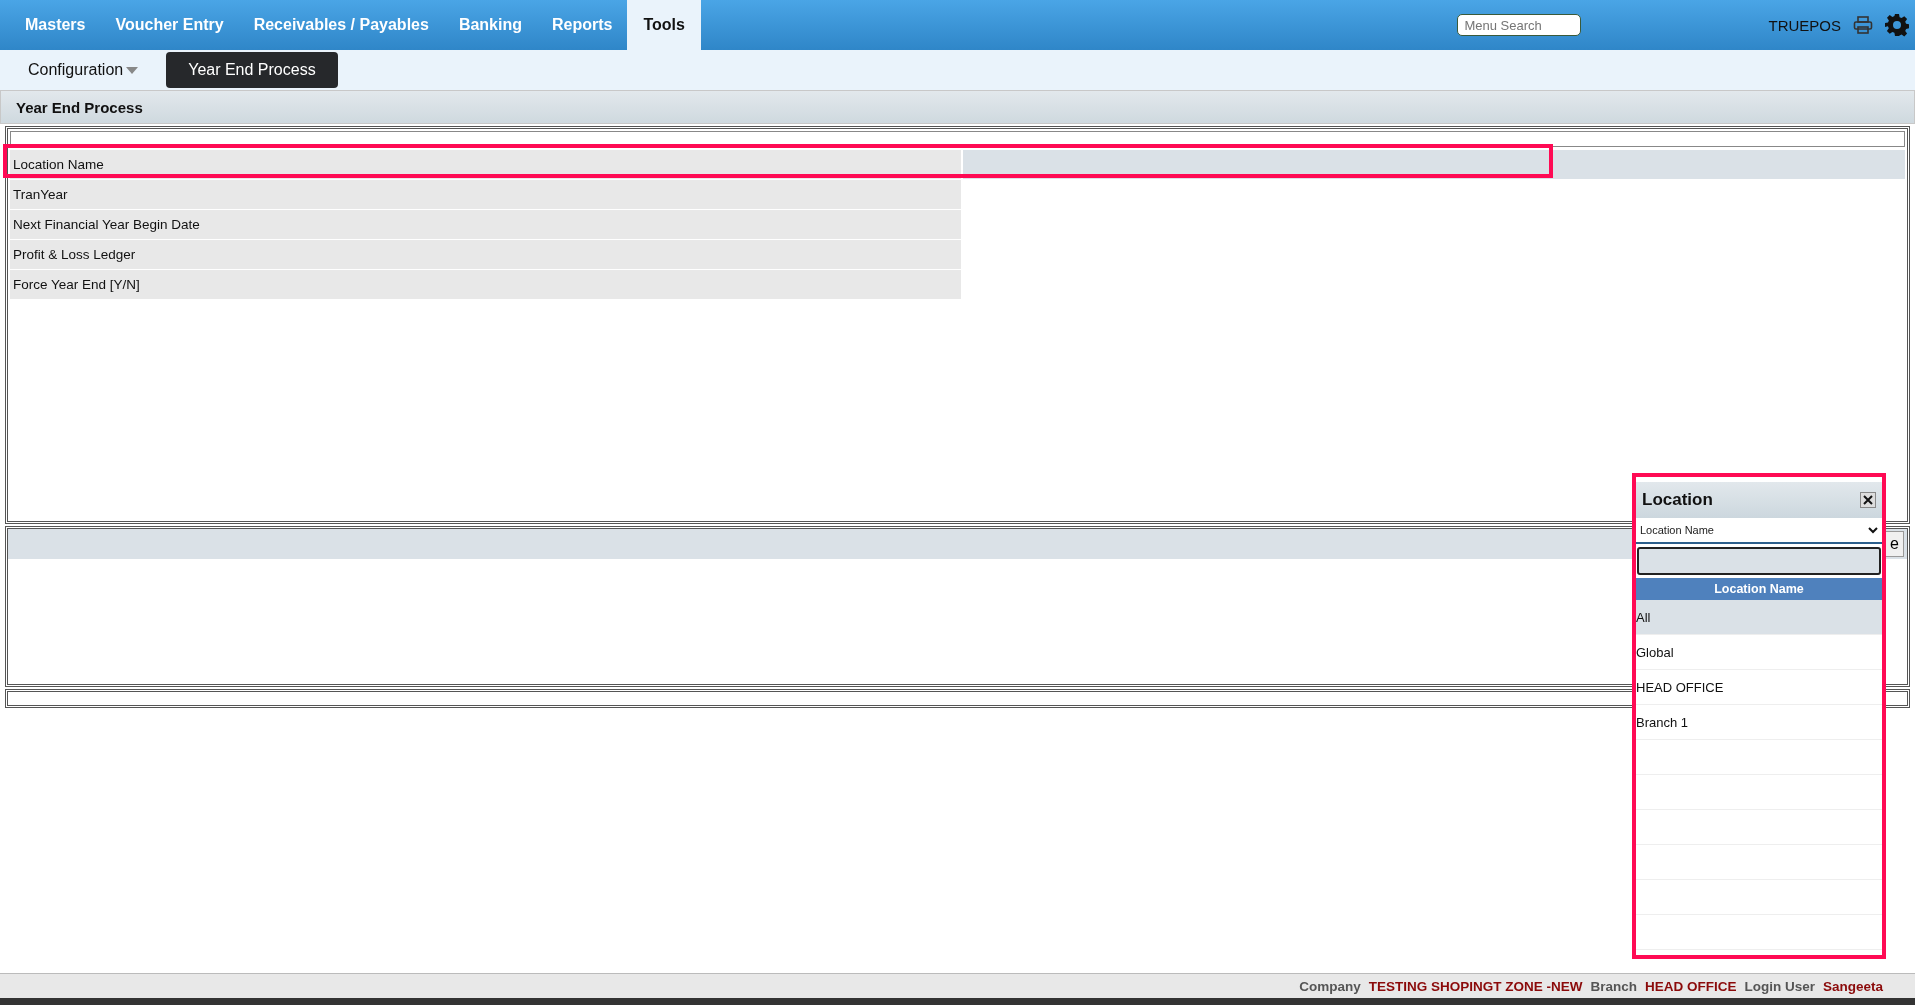 The height and width of the screenshot is (1005, 1915). Describe the element at coordinates (1759, 687) in the screenshot. I see `list-item: HEAD OFFICE` at that location.